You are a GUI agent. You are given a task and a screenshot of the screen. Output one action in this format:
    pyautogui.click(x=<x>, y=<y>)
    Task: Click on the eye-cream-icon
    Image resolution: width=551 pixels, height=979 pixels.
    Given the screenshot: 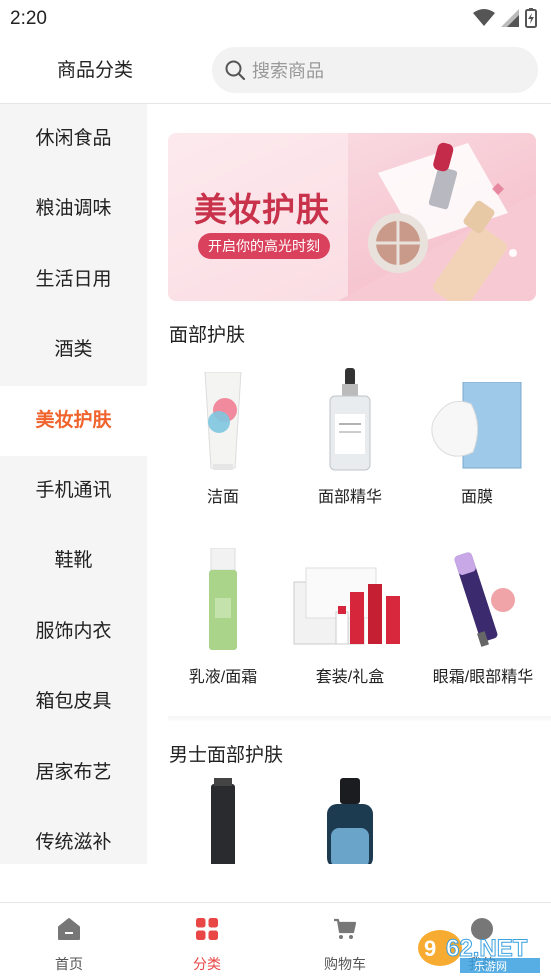 What is the action you would take?
    pyautogui.click(x=484, y=599)
    